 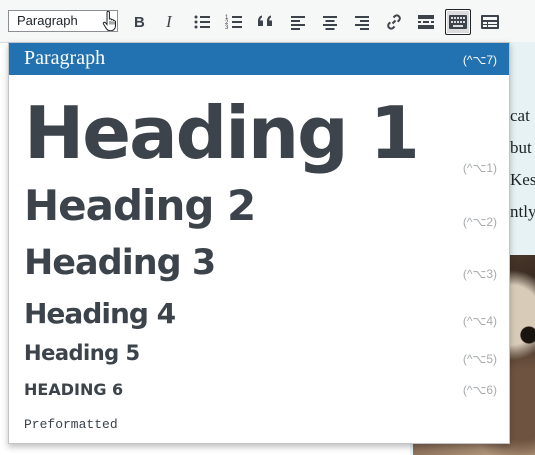 What do you see at coordinates (259, 425) in the screenshot?
I see `menu-item-preformatted: Preformatted` at bounding box center [259, 425].